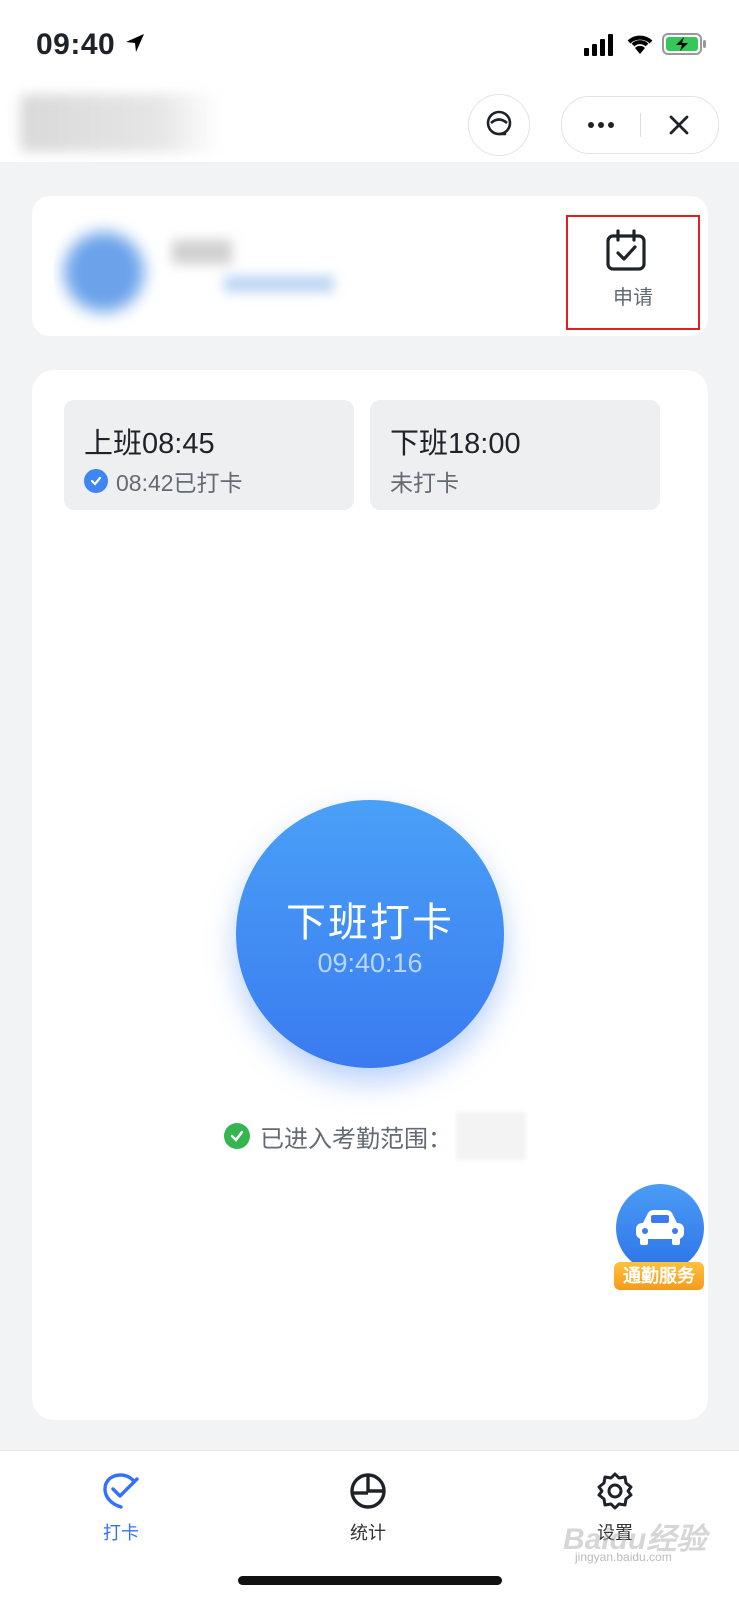 This screenshot has width=739, height=1601. I want to click on more-button, so click(601, 125).